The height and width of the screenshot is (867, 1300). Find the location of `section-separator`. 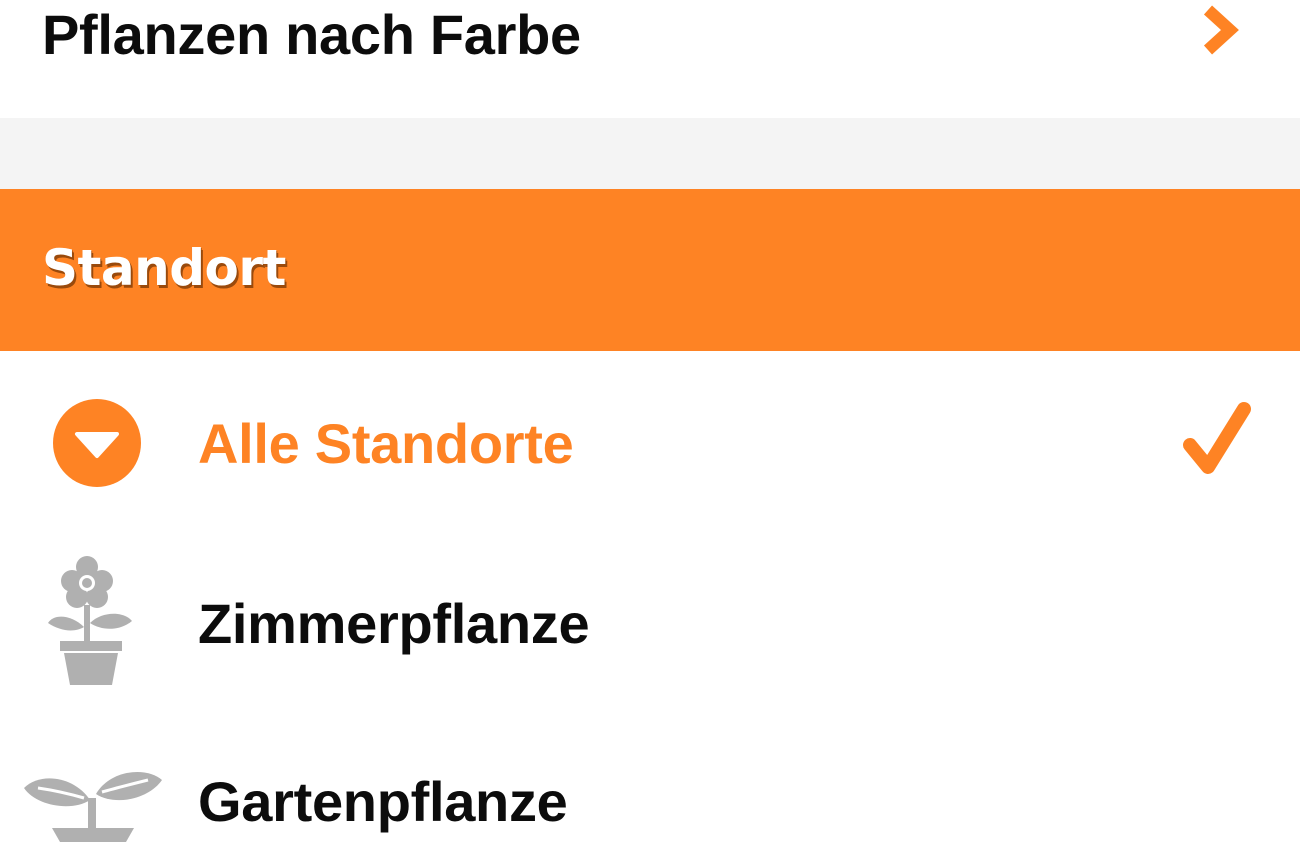

section-separator is located at coordinates (650, 153).